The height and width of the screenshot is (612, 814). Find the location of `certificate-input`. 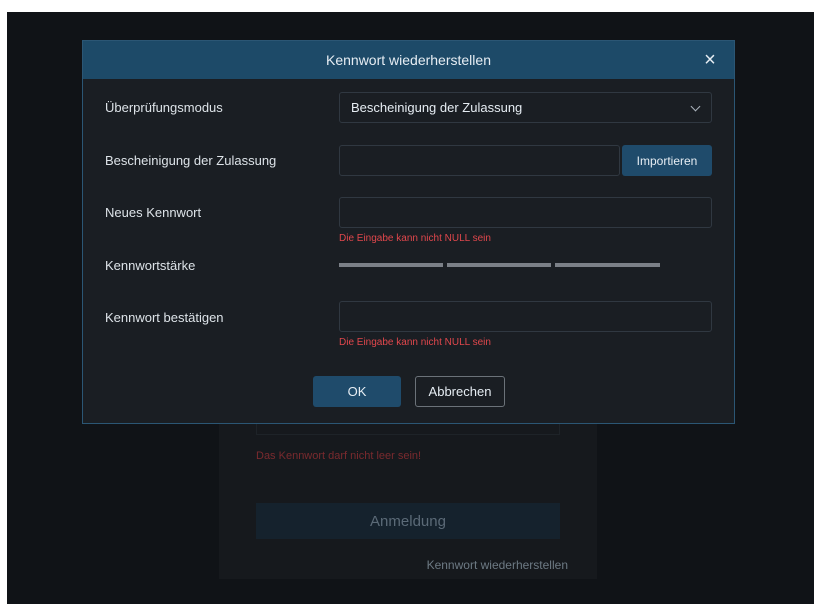

certificate-input is located at coordinates (479, 160).